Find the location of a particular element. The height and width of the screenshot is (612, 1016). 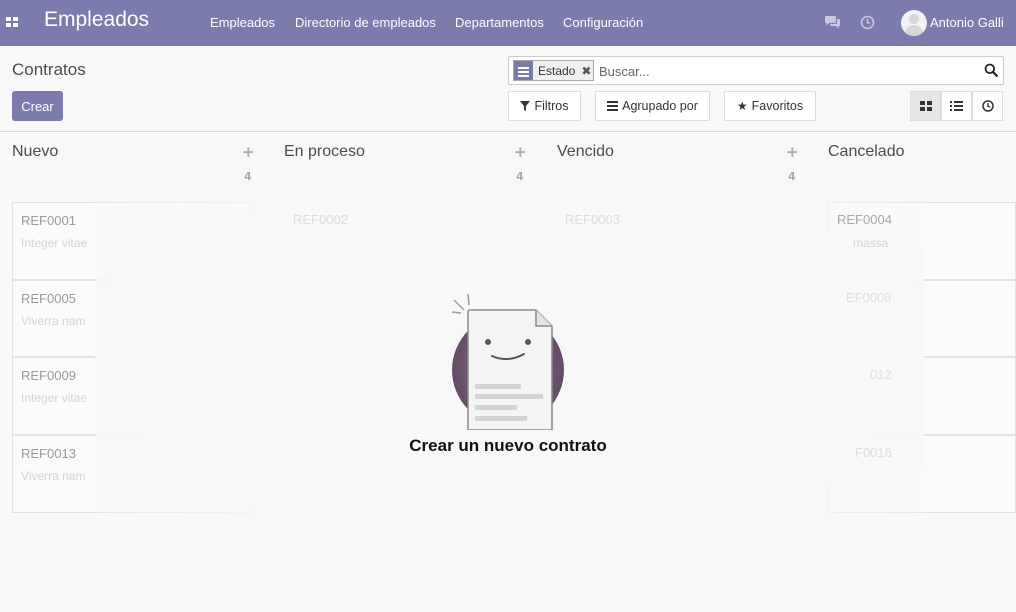

empty-document-illustration is located at coordinates (507, 361).